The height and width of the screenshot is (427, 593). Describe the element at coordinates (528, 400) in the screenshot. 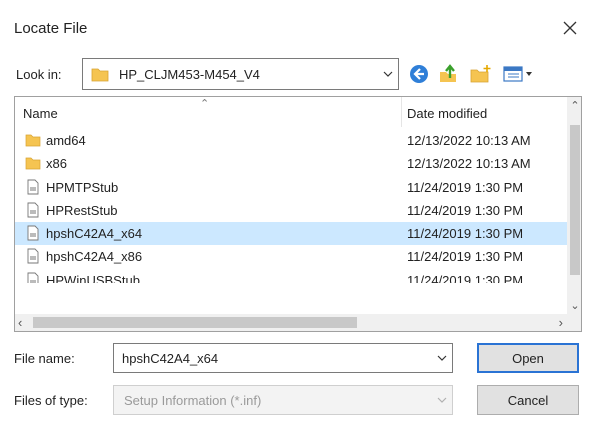

I see `cancel-button: Cancel` at that location.